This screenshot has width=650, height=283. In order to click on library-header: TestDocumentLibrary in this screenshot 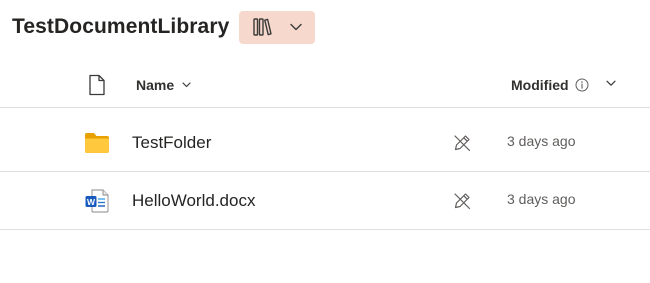, I will do `click(164, 27)`.